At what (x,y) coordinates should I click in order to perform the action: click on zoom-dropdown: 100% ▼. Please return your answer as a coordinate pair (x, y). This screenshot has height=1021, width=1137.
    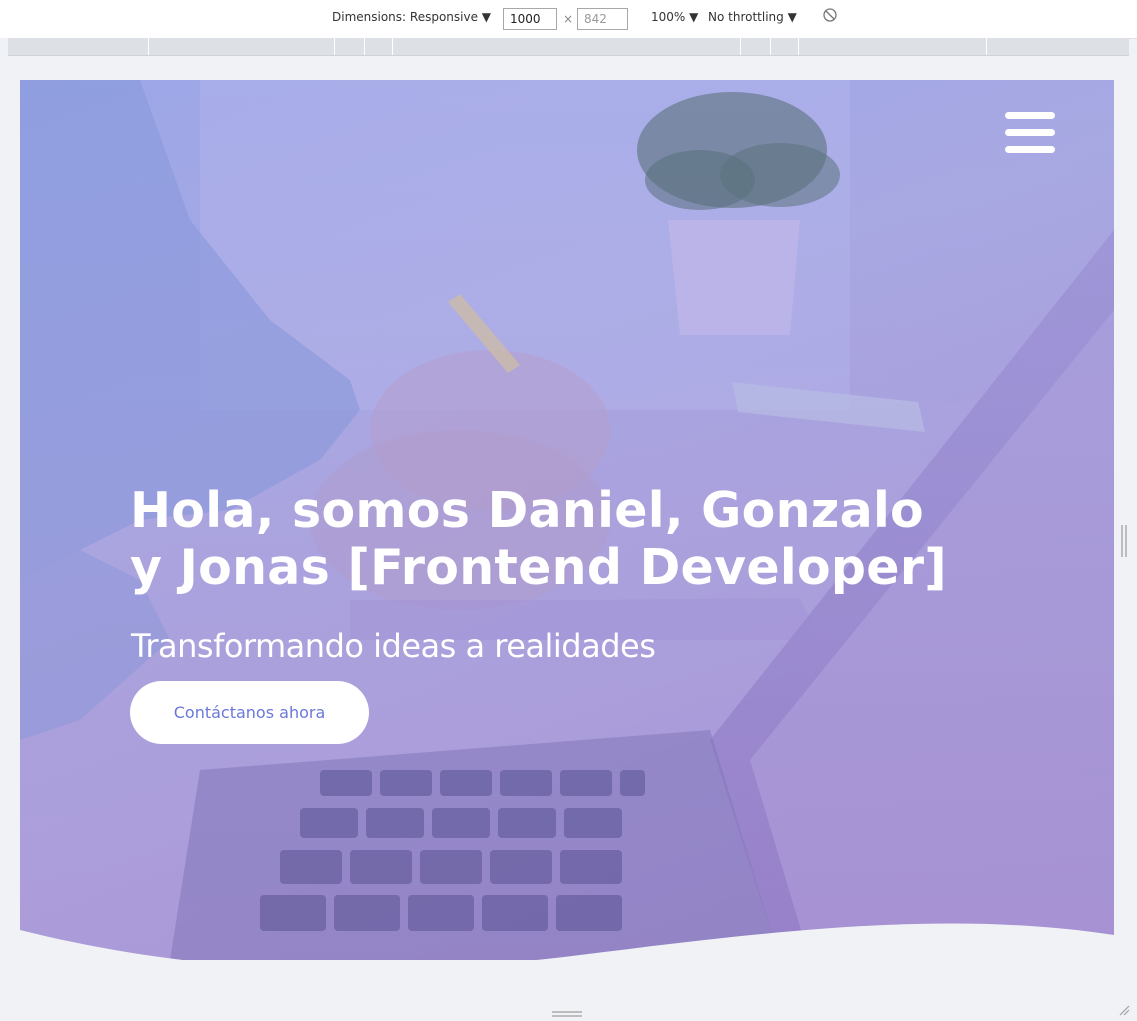
    Looking at the image, I should click on (674, 17).